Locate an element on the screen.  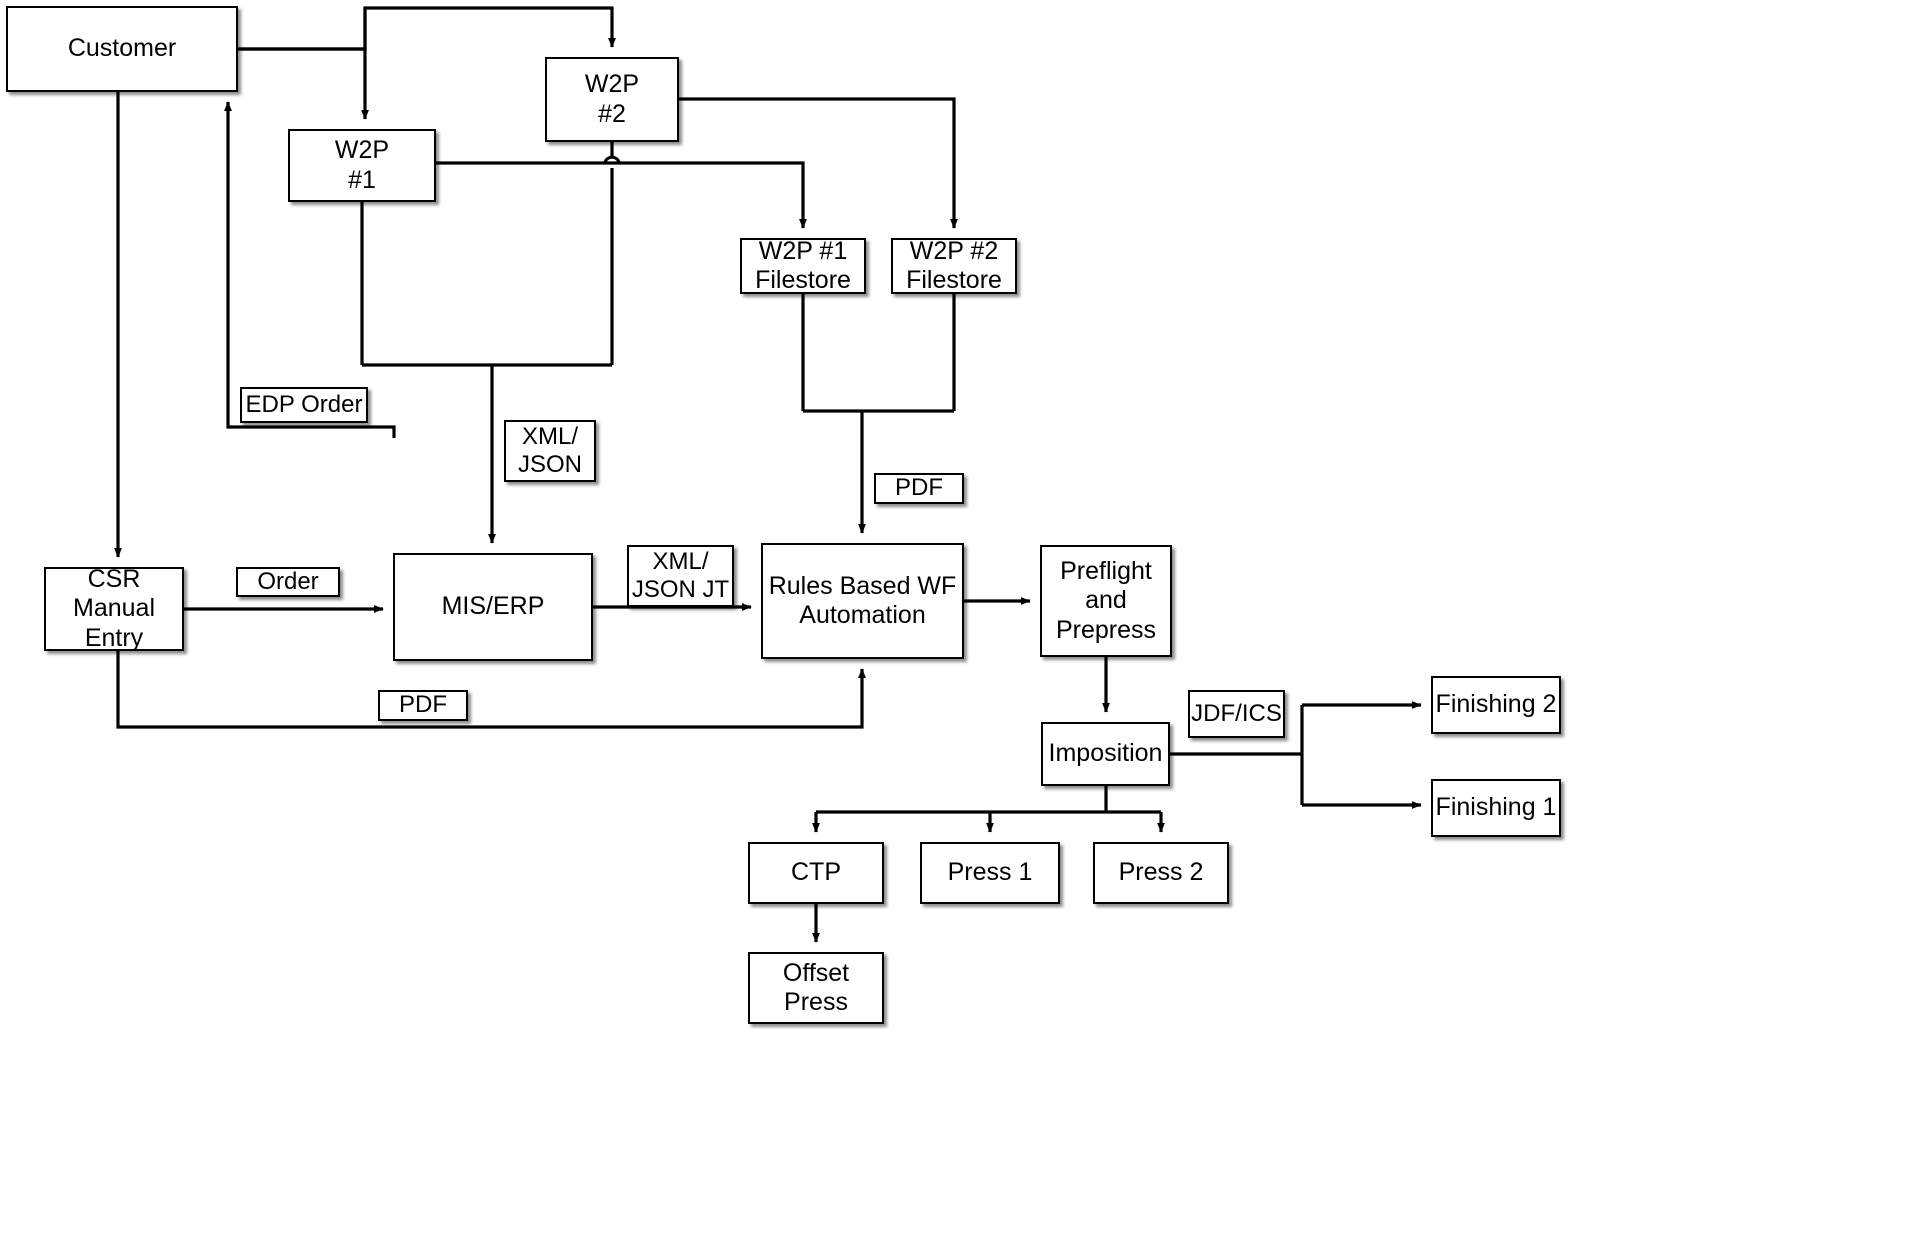
node-w2p-1-filestore: W2P #1 Filestore is located at coordinates (803, 265).